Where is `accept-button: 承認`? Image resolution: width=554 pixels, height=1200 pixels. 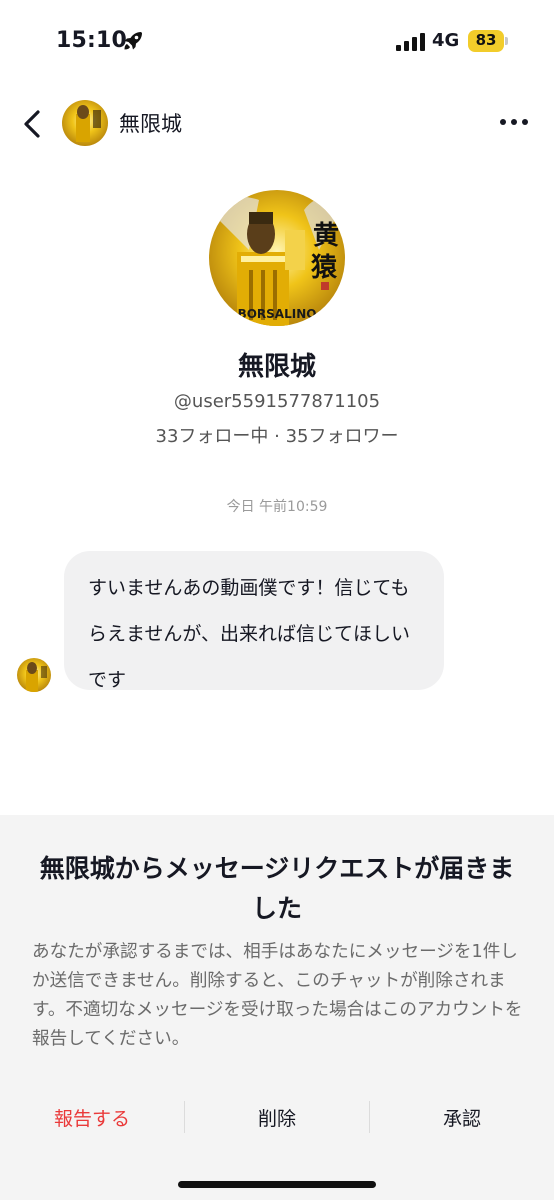 accept-button: 承認 is located at coordinates (462, 1117).